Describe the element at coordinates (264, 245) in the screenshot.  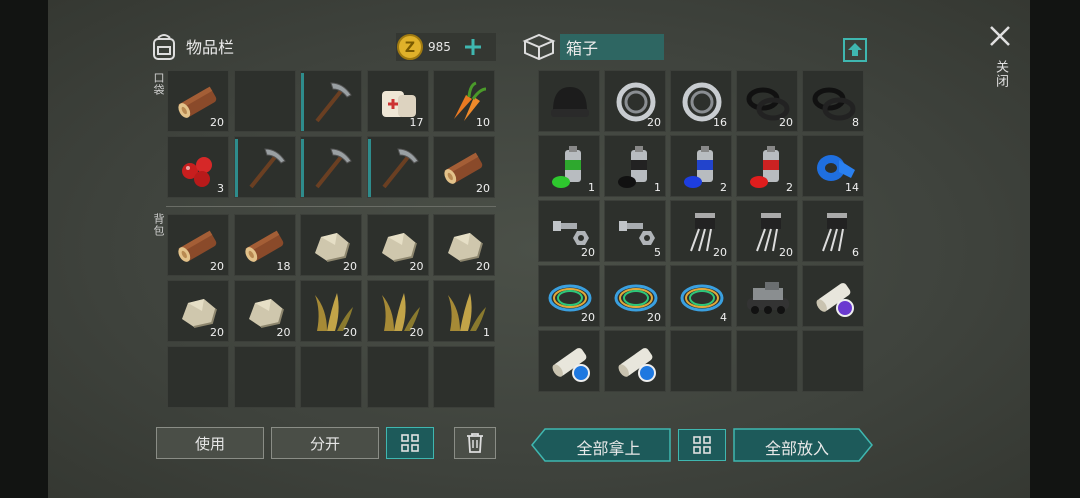
I see `backpack-slot: 18` at that location.